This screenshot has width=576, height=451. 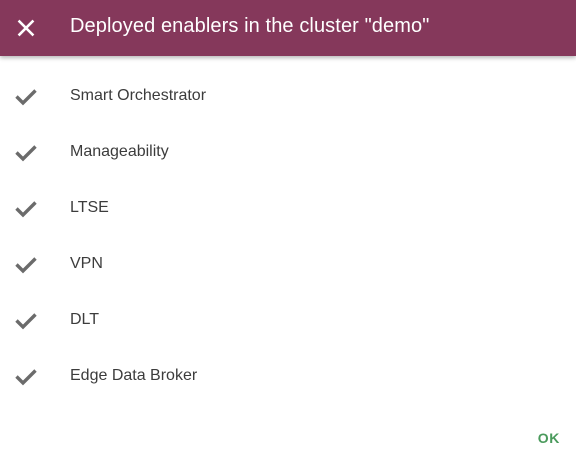 What do you see at coordinates (288, 264) in the screenshot?
I see `list-item: VPN` at bounding box center [288, 264].